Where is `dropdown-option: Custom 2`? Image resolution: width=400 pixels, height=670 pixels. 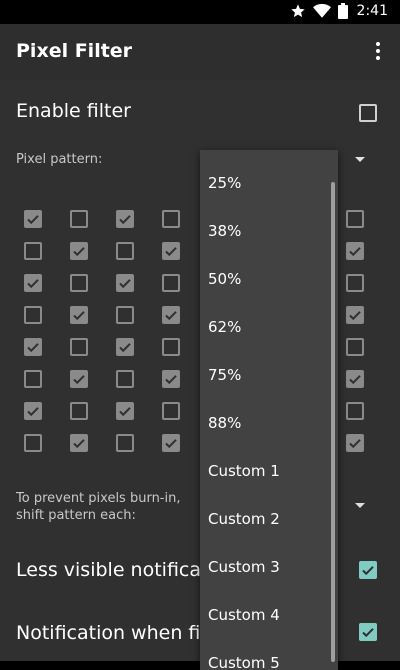
dropdown-option: Custom 2 is located at coordinates (269, 520).